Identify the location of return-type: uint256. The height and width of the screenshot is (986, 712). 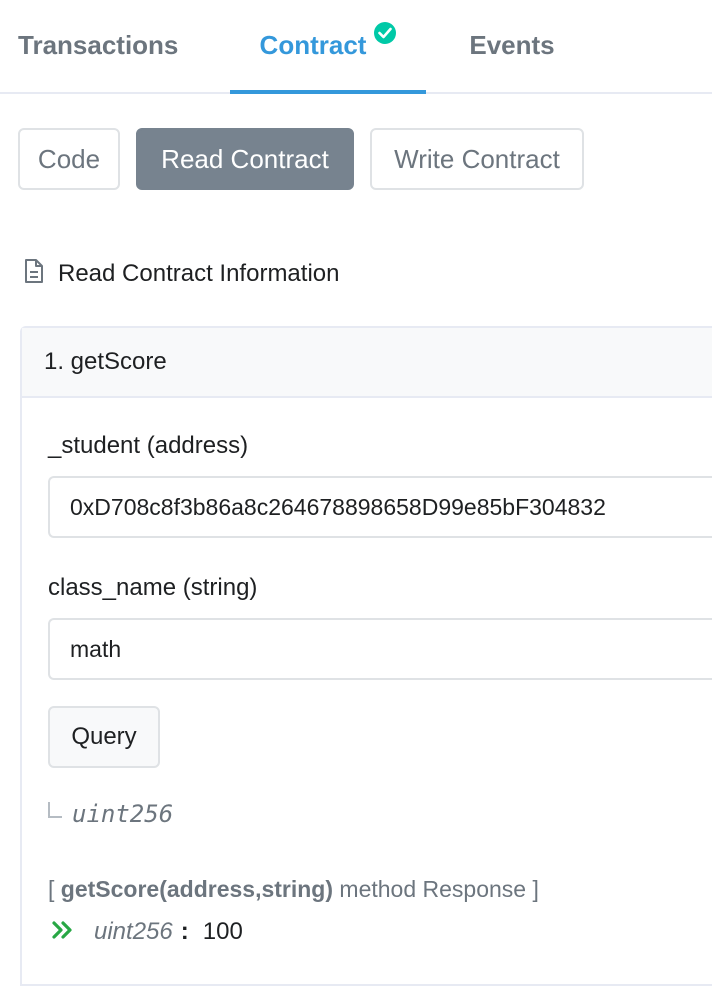
(110, 814).